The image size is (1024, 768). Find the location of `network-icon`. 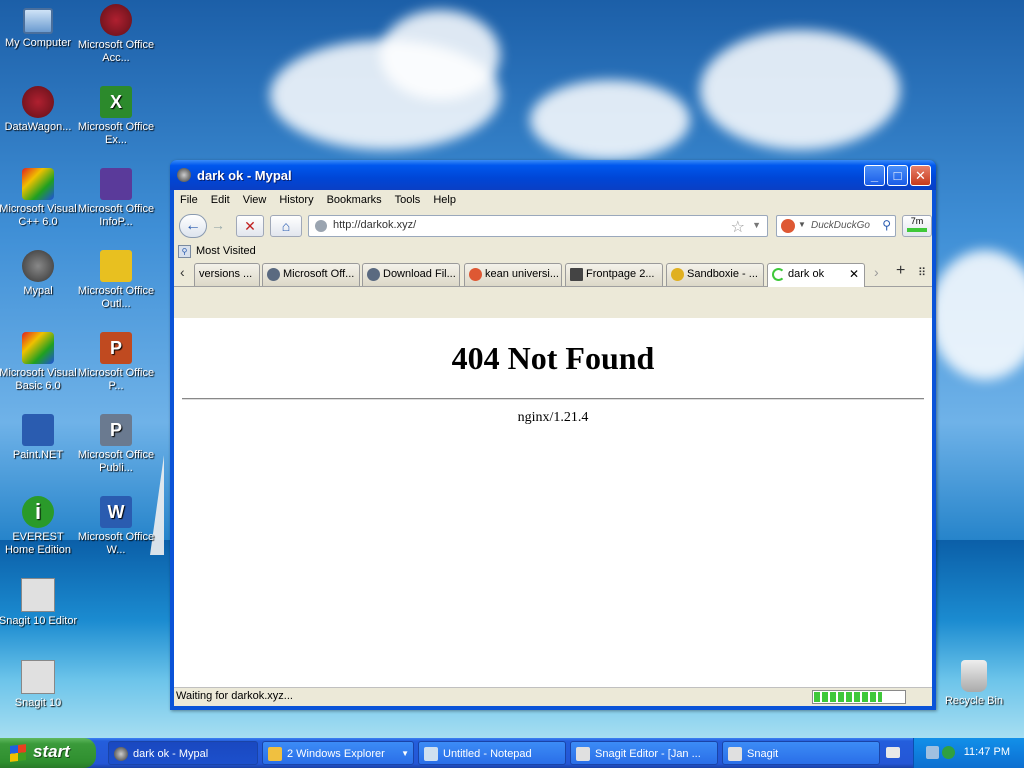

network-icon is located at coordinates (932, 752).